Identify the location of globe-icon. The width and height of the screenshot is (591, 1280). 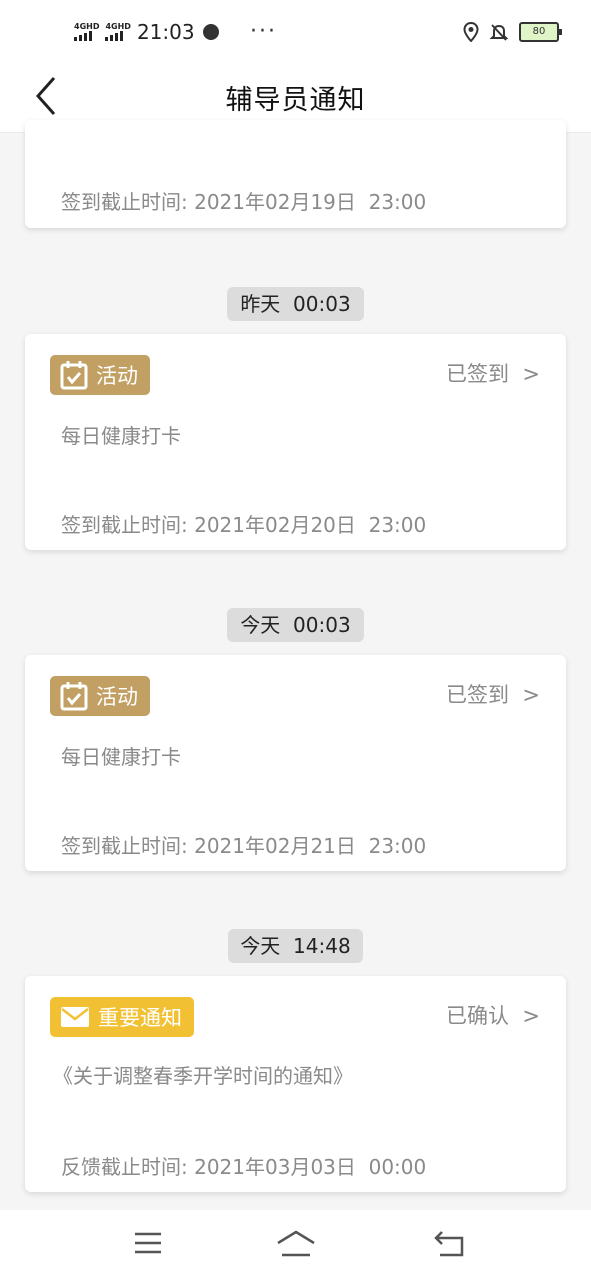
(210, 32).